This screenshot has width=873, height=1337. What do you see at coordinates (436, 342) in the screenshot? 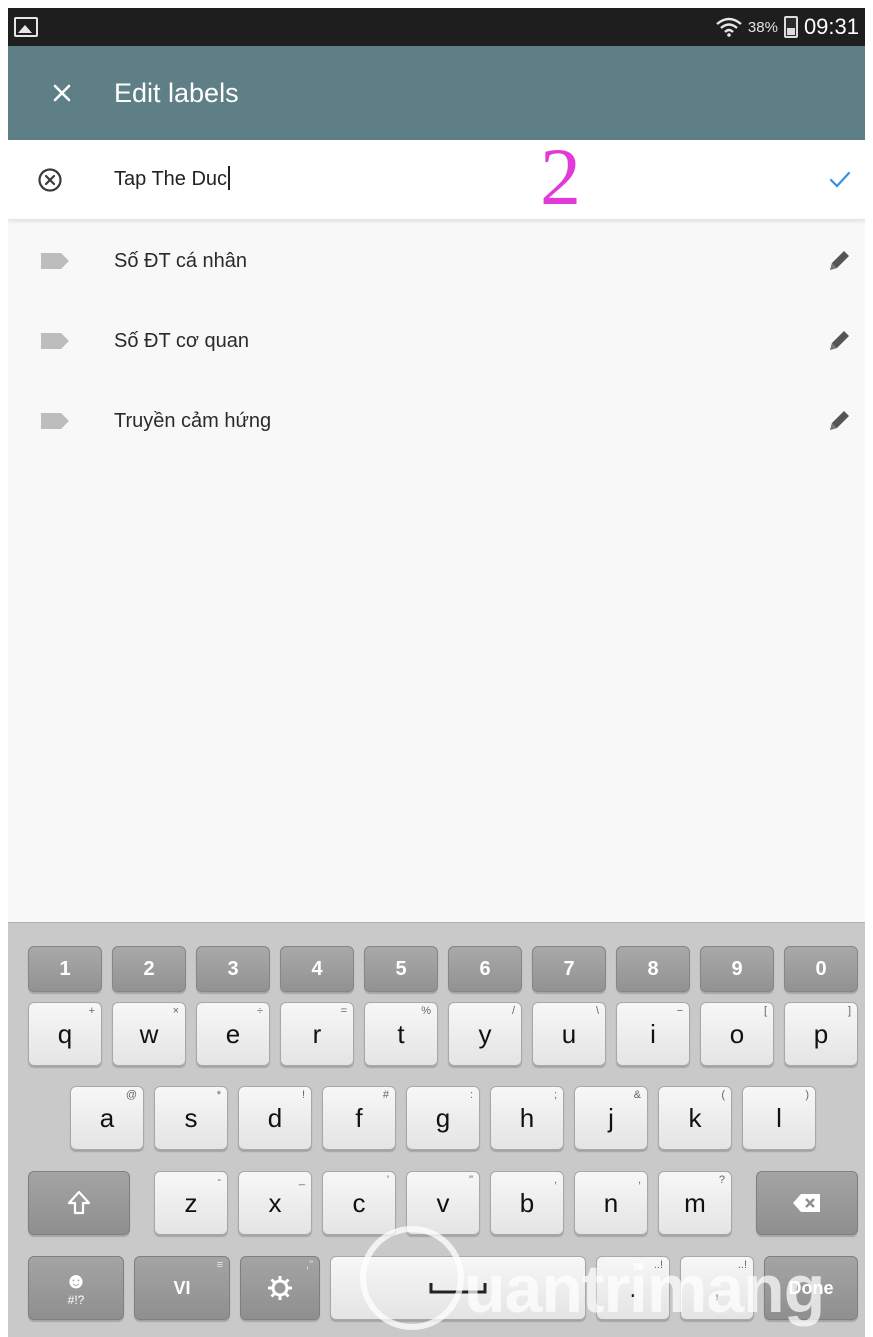
I see `label-row: Số ĐT cơ quan` at bounding box center [436, 342].